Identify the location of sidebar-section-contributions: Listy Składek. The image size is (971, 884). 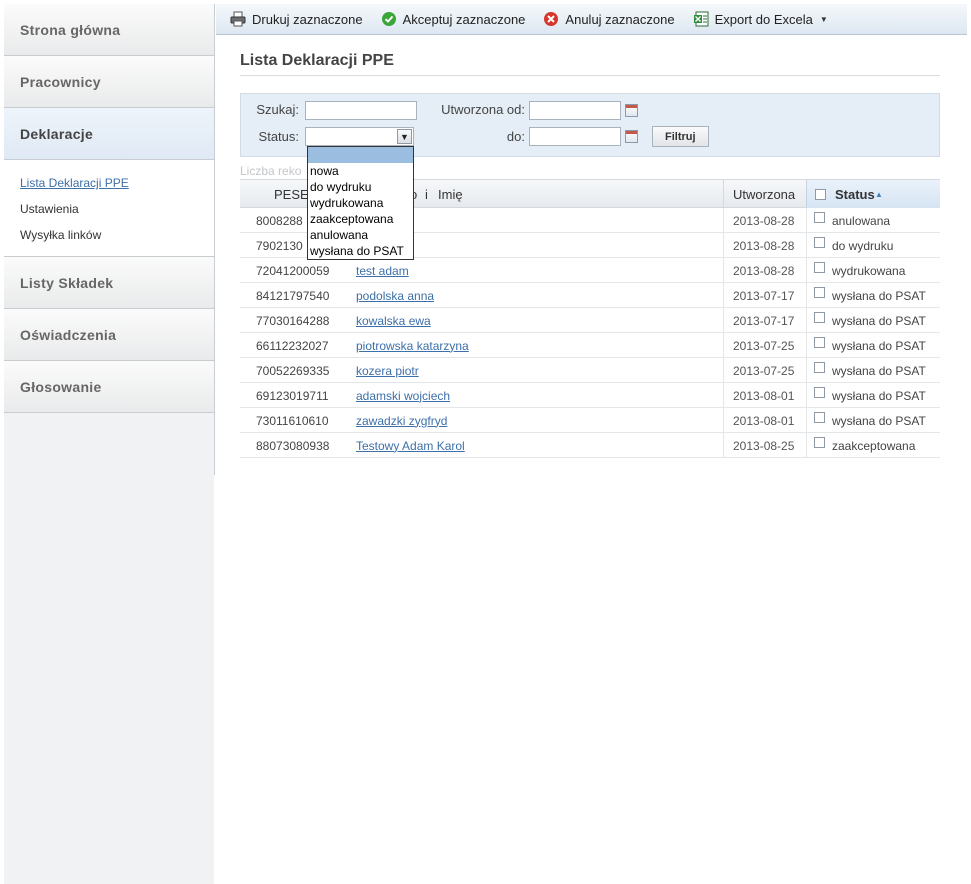
(109, 283).